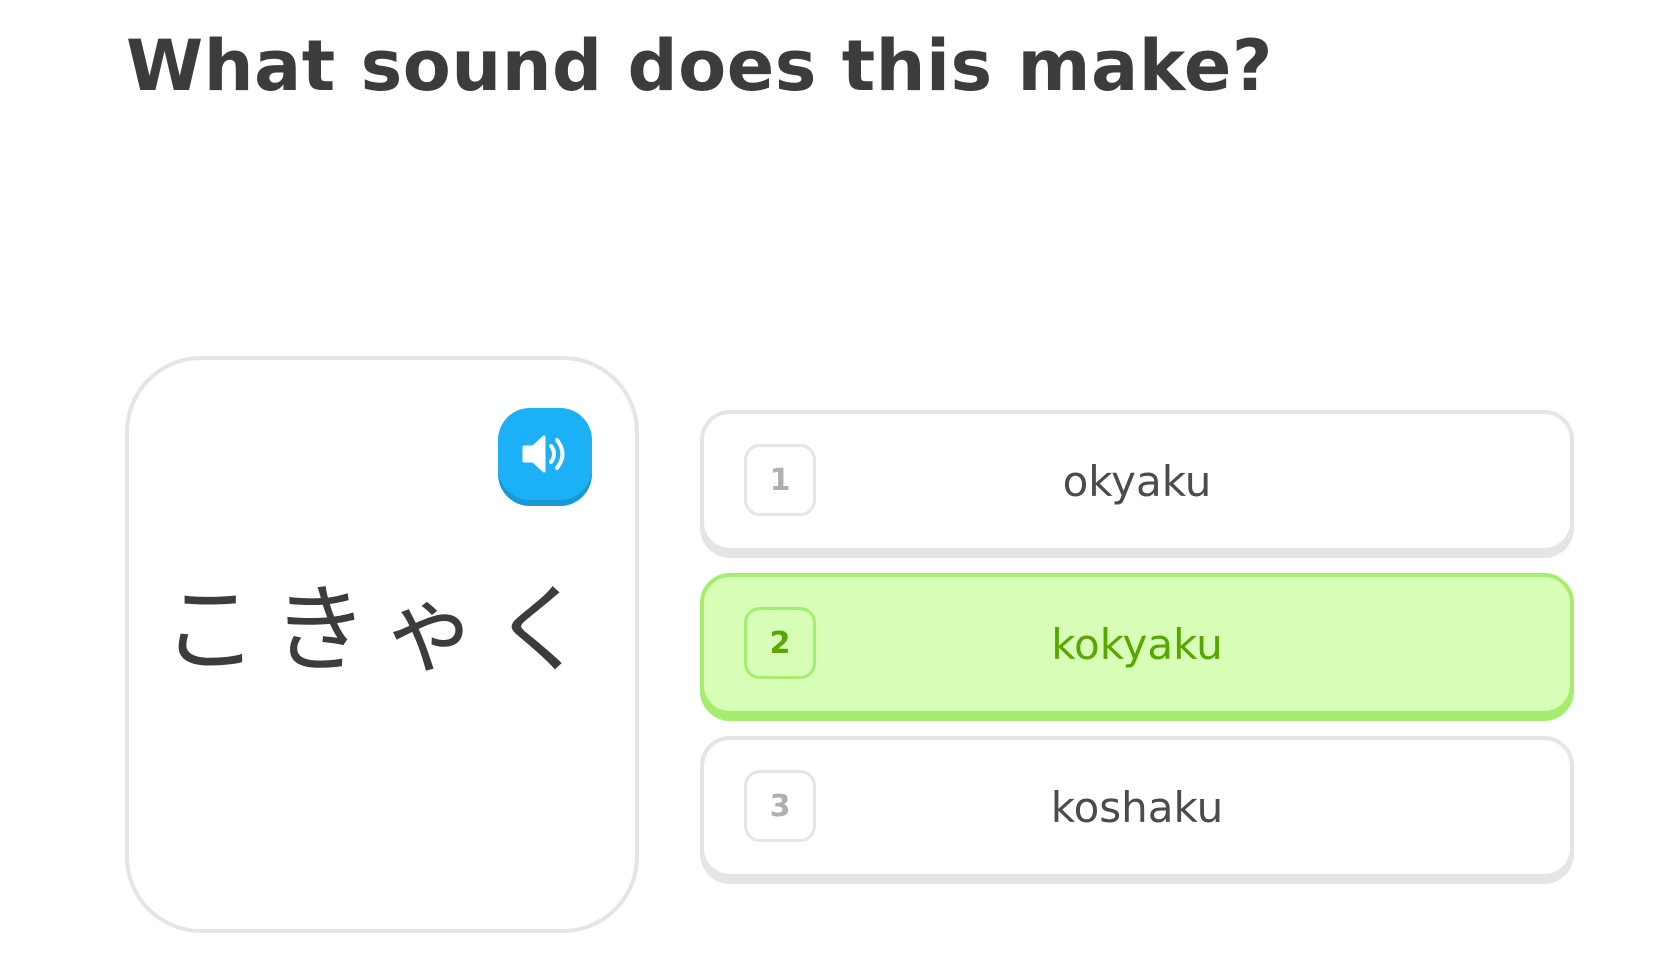  I want to click on page-title: What sound does this make?, so click(699, 66).